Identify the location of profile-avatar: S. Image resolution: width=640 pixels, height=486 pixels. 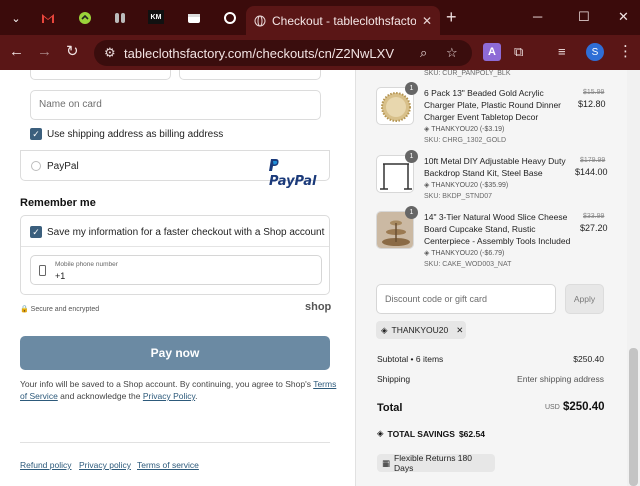
(595, 52).